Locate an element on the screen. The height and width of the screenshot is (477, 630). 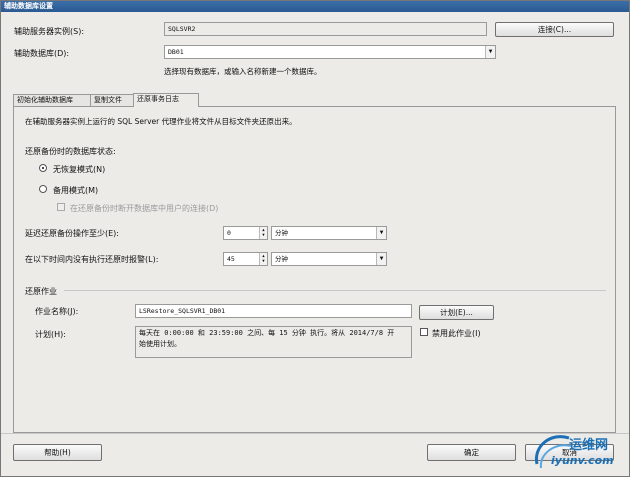
no-recovery-radio is located at coordinates (43, 168).